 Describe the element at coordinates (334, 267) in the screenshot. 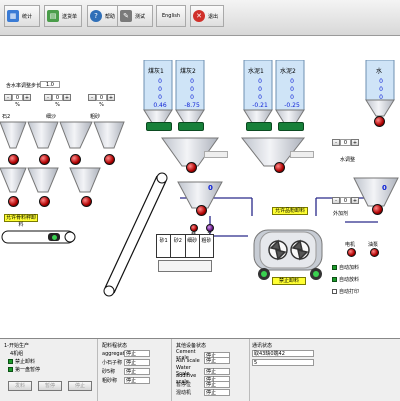

I see `auto-feed-check-mark` at that location.